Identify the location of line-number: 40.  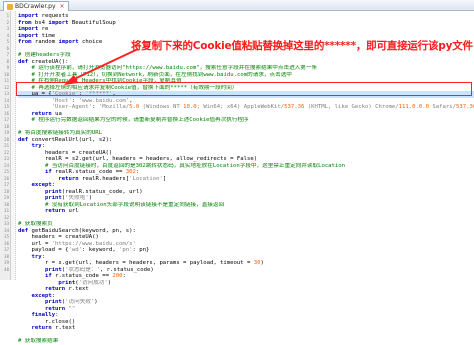
(6, 269).